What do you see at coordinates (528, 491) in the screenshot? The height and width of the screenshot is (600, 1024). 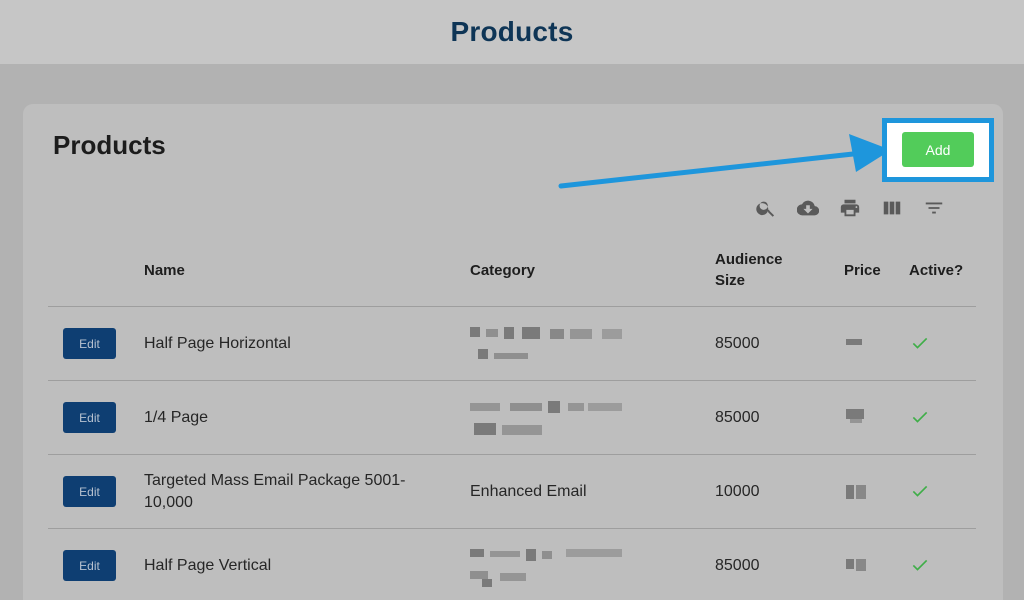 I see `product-category: Enhanced Email` at bounding box center [528, 491].